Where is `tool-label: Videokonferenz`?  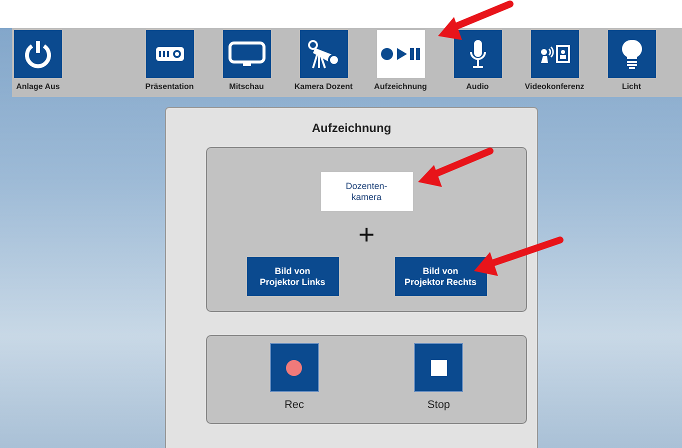
tool-label: Videokonferenz is located at coordinates (554, 86).